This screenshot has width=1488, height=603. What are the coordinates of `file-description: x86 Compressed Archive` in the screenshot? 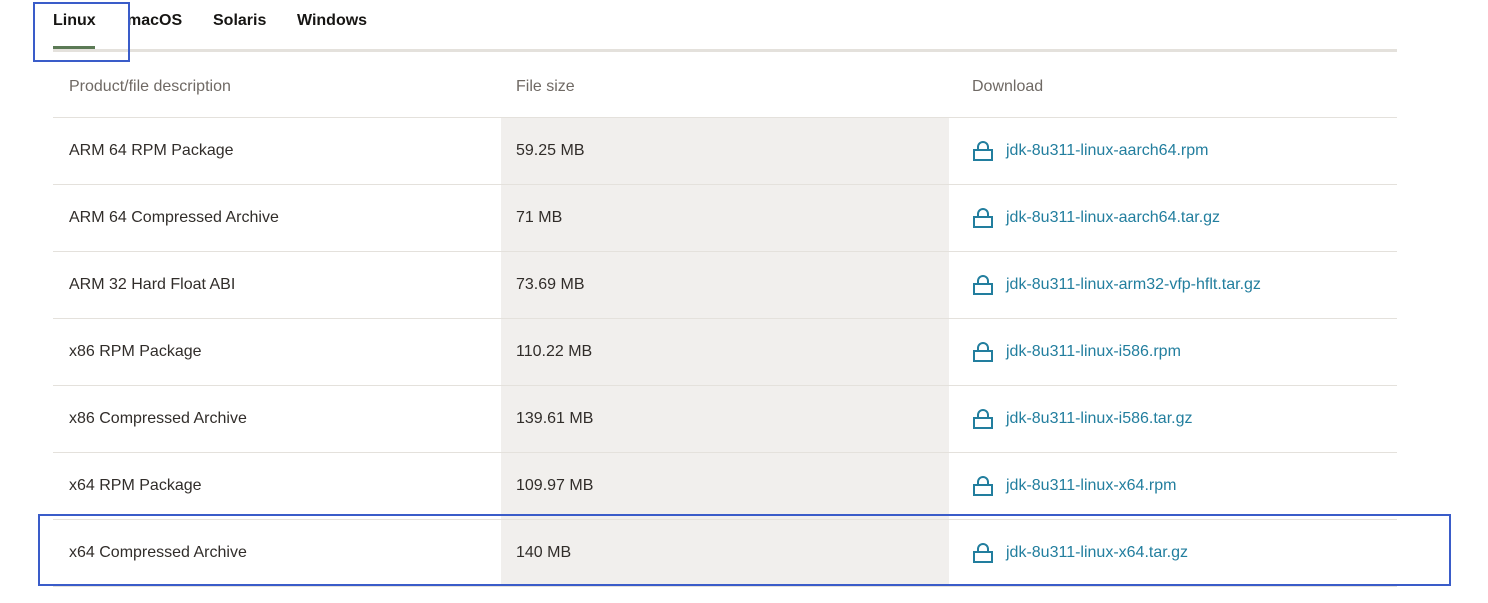 It's located at (158, 418).